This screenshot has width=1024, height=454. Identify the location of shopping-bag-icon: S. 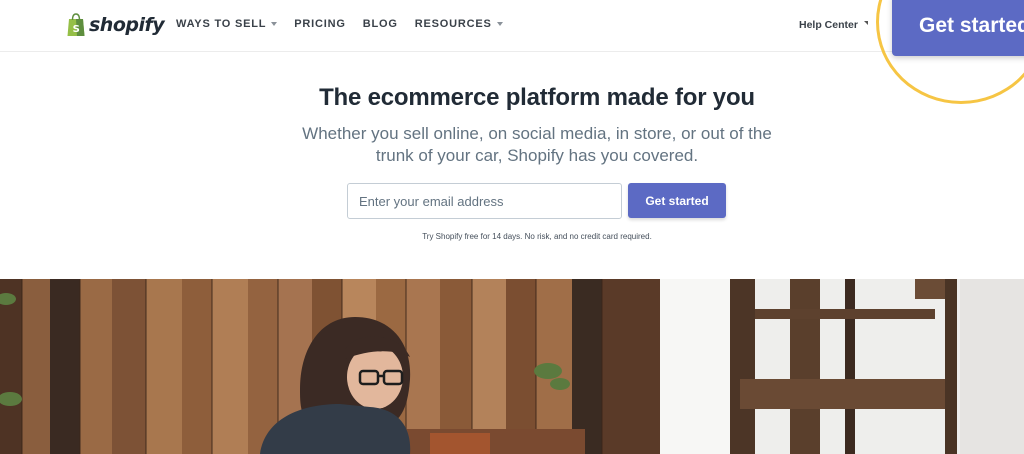
(76, 25).